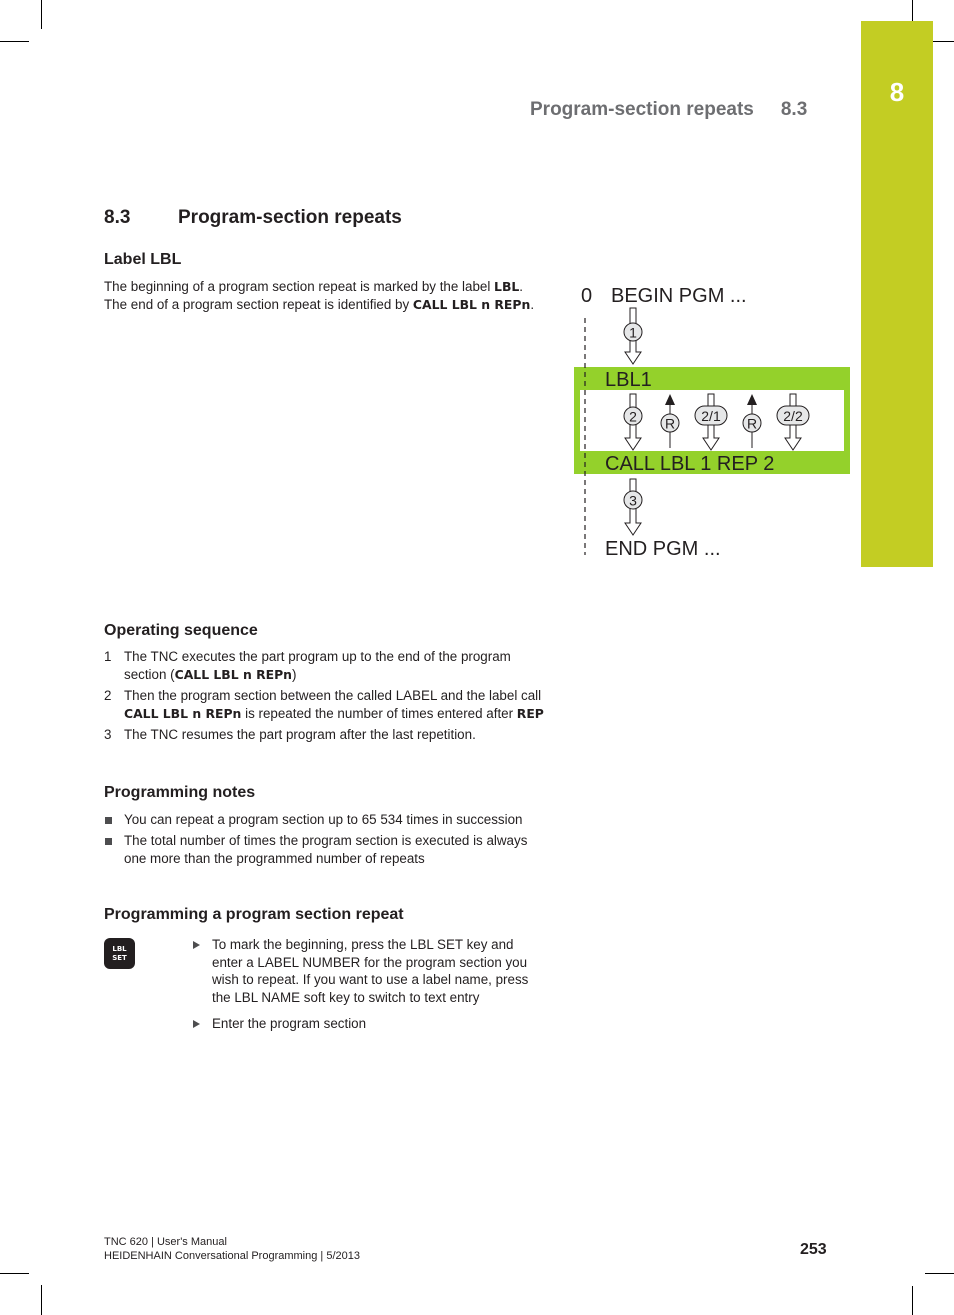 This screenshot has height=1315, width=954. What do you see at coordinates (254, 914) in the screenshot?
I see `heading-programming-repeat: Programming a program section repeat` at bounding box center [254, 914].